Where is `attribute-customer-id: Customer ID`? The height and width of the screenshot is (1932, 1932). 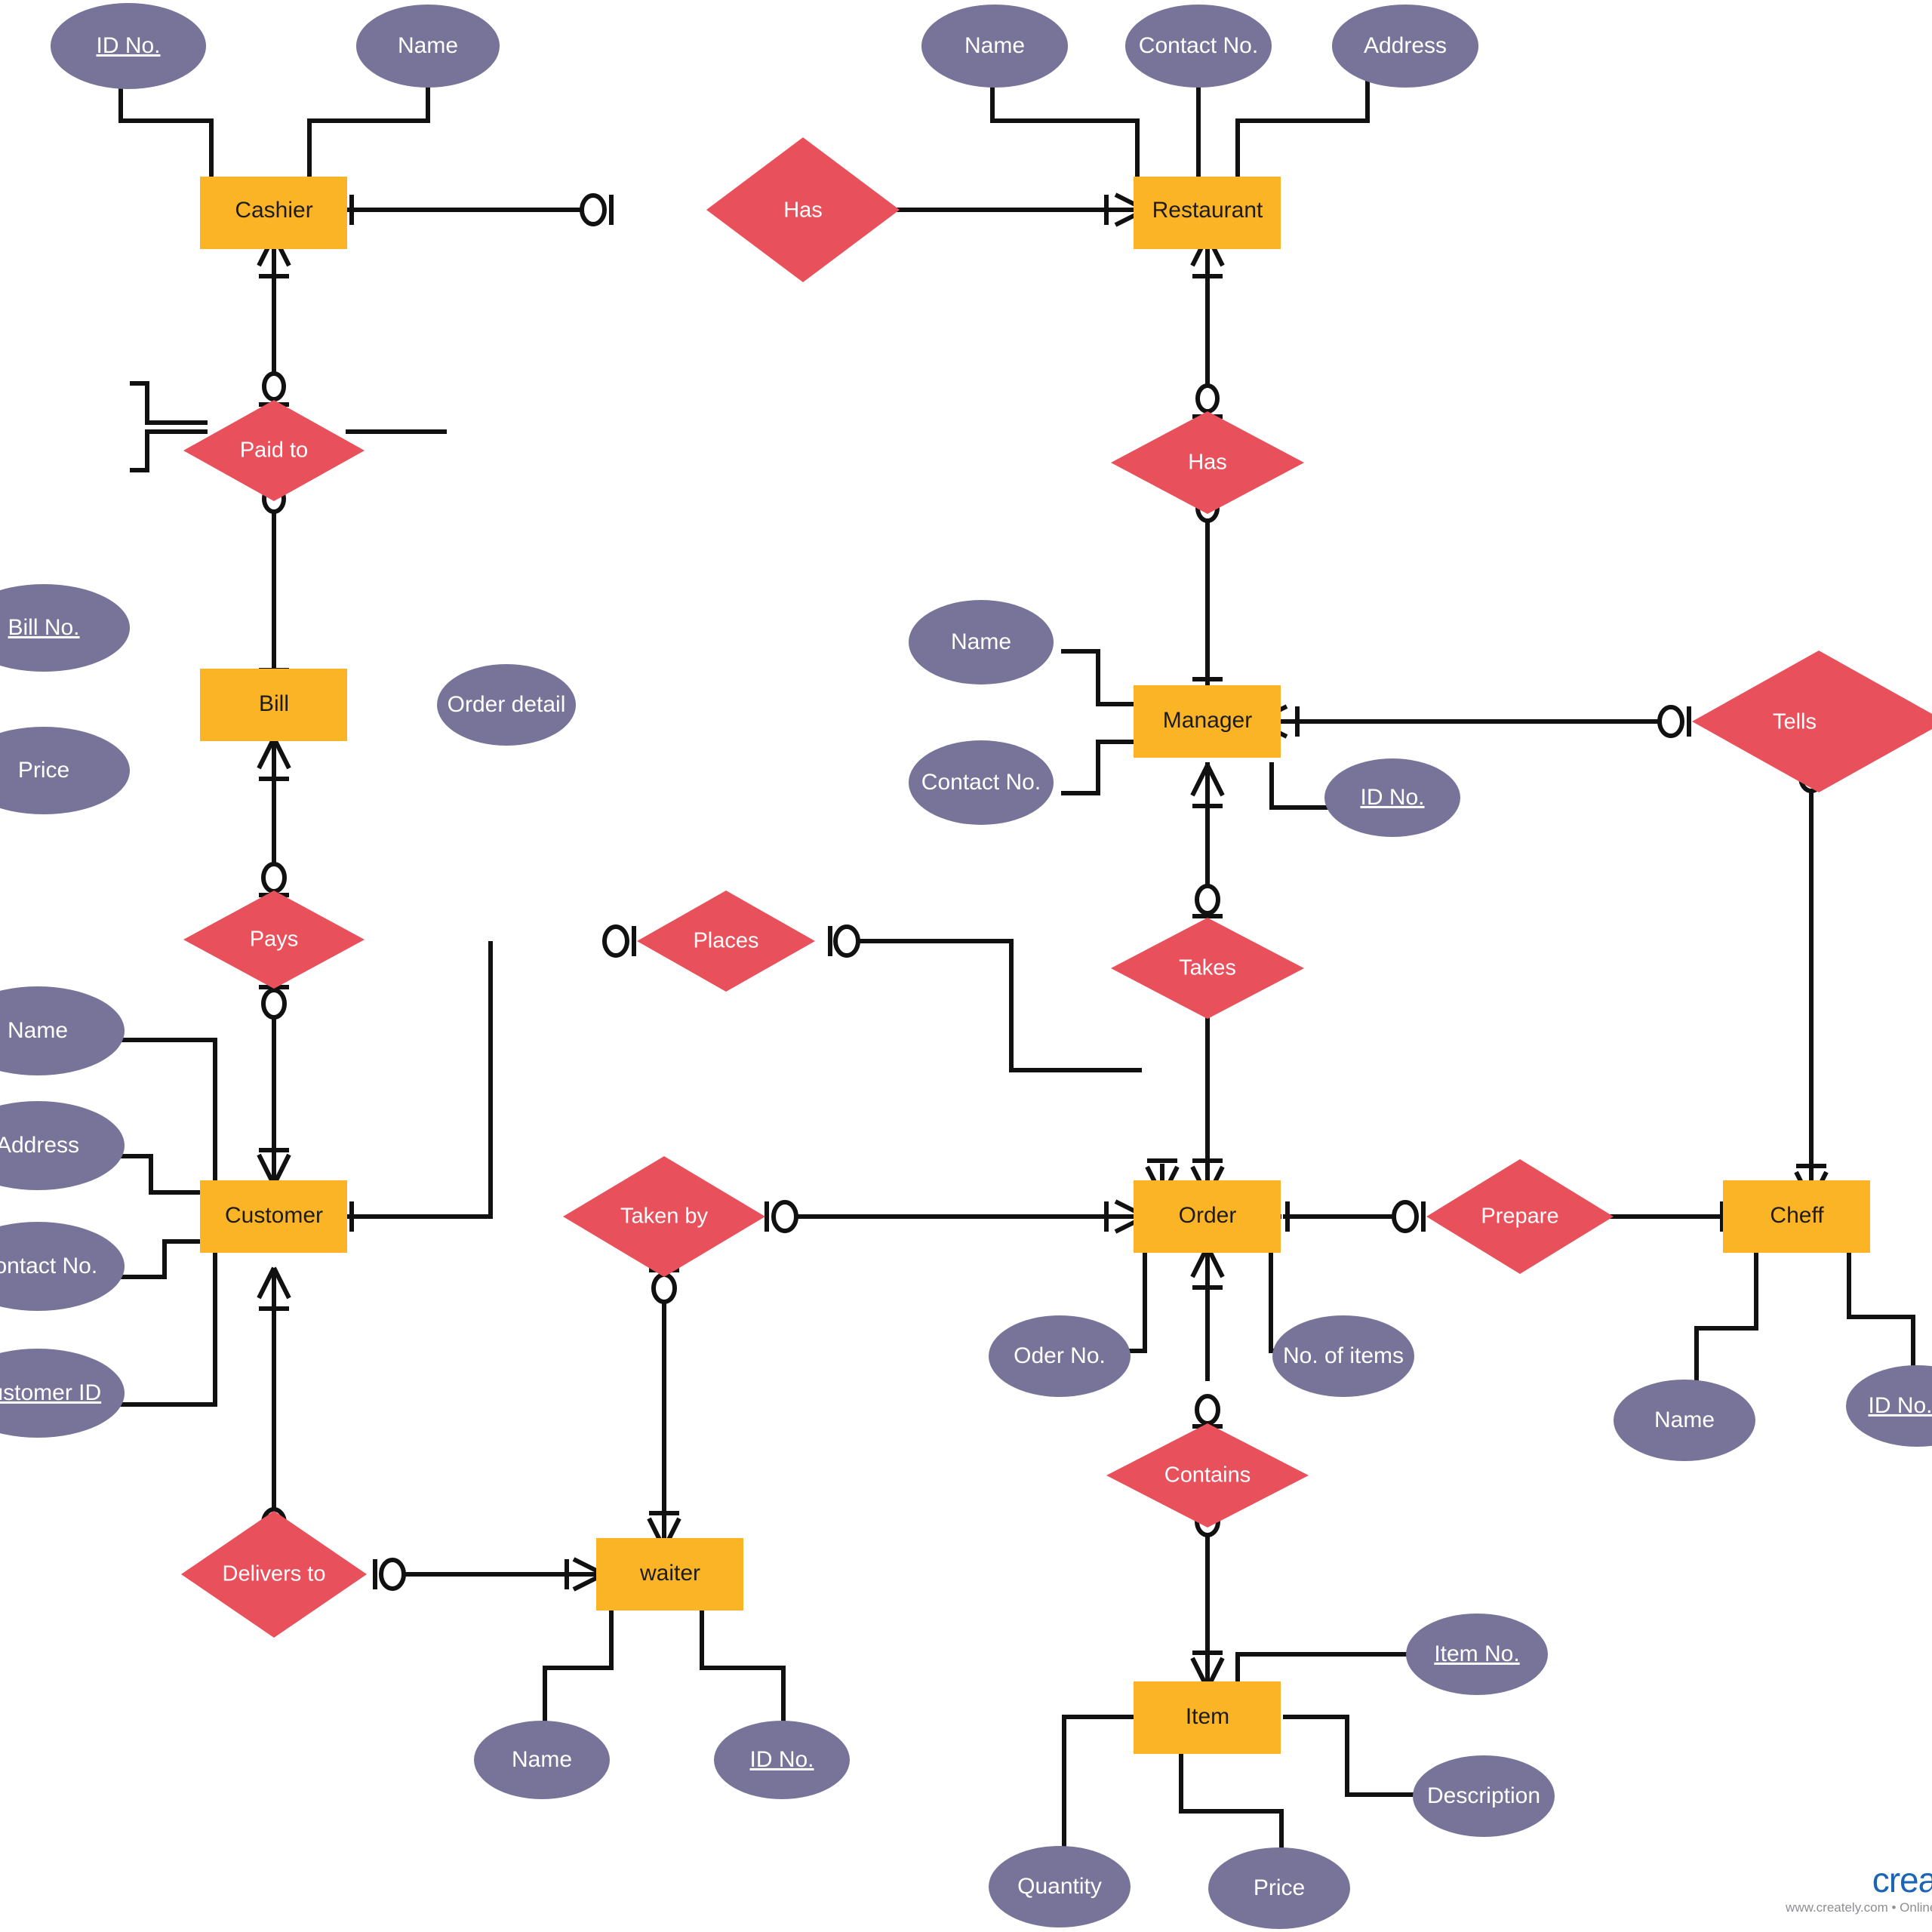 attribute-customer-id: Customer ID is located at coordinates (62, 1393).